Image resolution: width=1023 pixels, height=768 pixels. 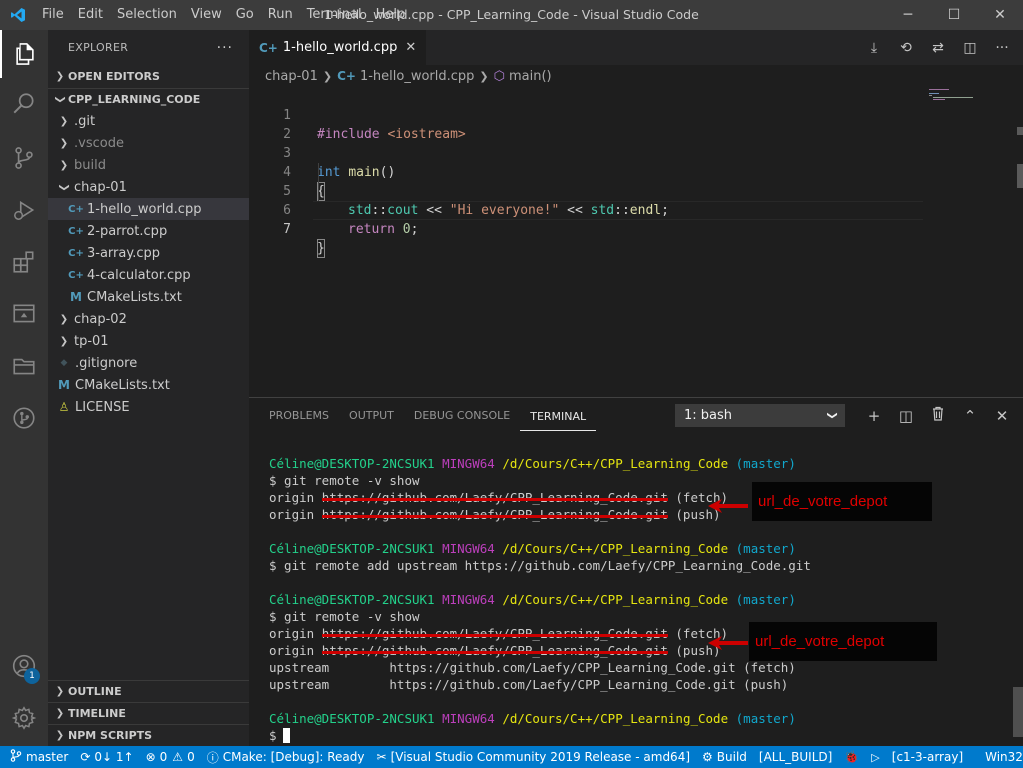 What do you see at coordinates (938, 415) in the screenshot?
I see `kill-terminal-icon` at bounding box center [938, 415].